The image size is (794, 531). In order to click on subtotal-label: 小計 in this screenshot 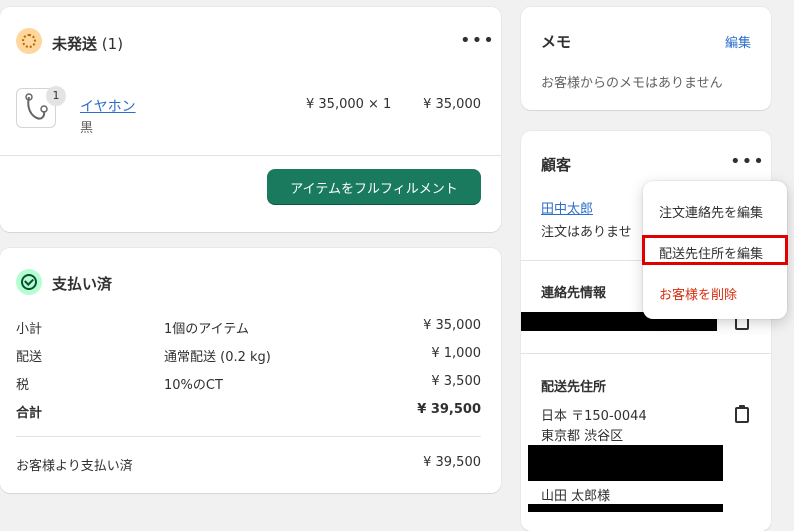, I will do `click(29, 329)`.